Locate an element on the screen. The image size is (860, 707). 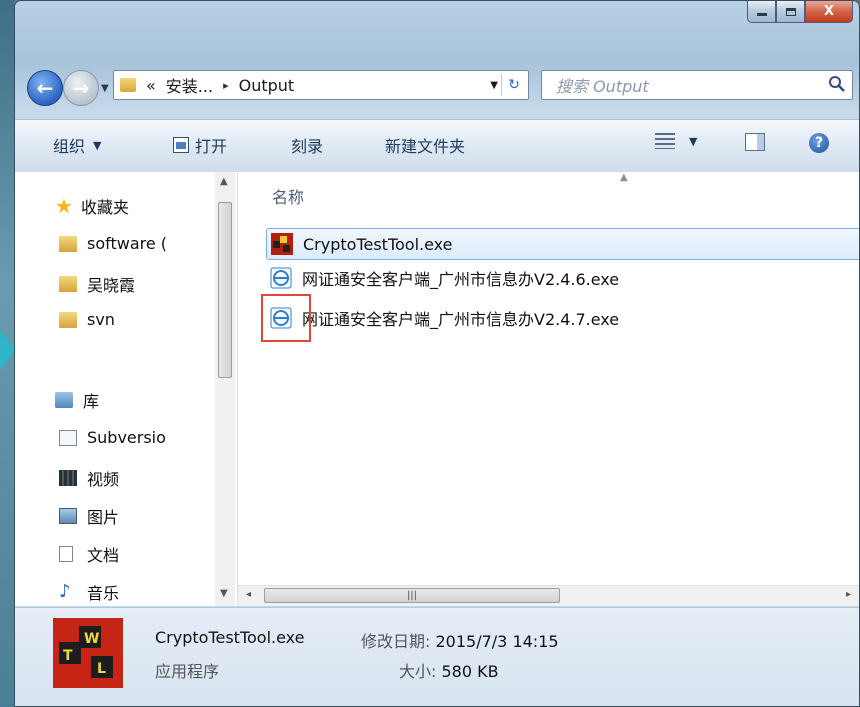
nav-item-wuxiaoxia: 吴晓霞 is located at coordinates (97, 284).